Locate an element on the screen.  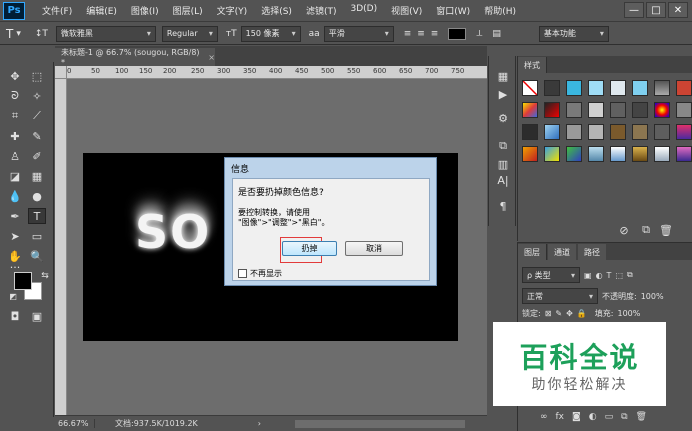
clone-source-icon: ⧉ is located at coordinates (503, 146).